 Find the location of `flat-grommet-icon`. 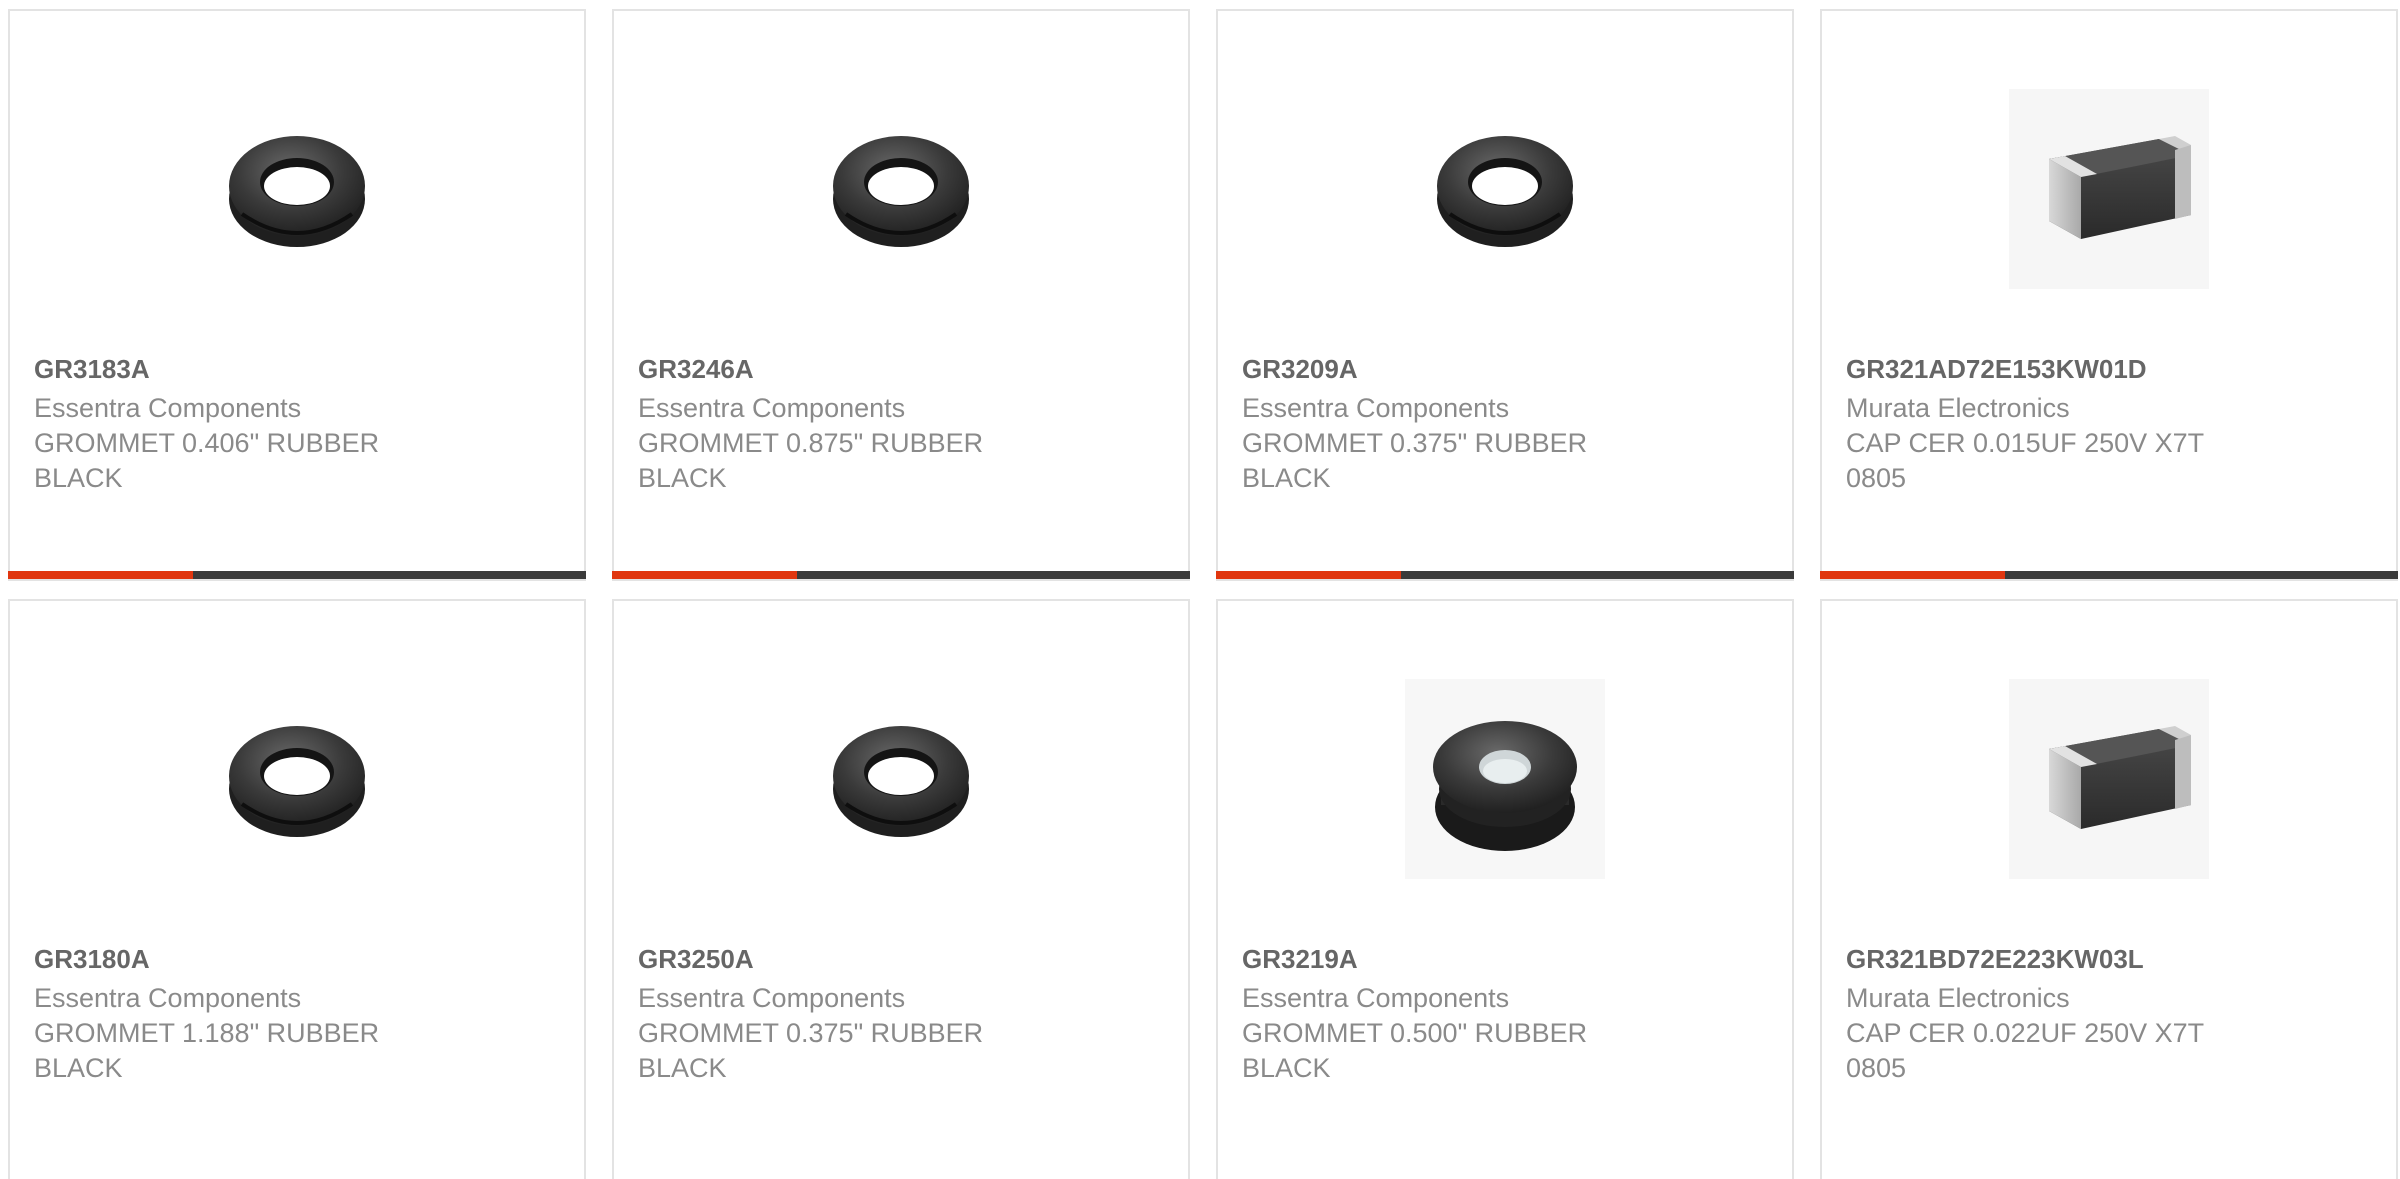

flat-grommet-icon is located at coordinates (1505, 779).